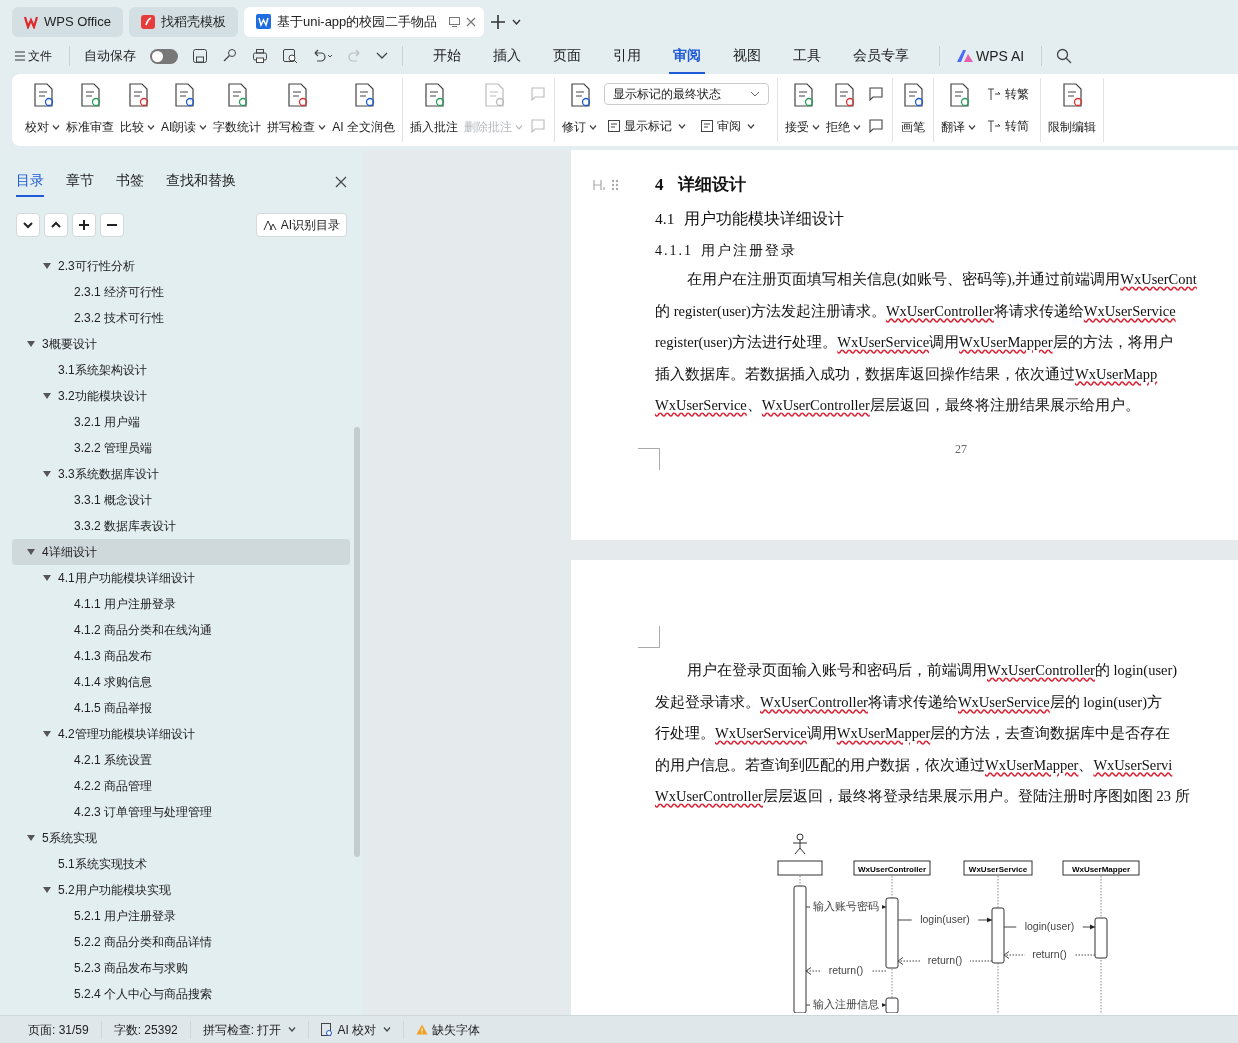  I want to click on toc-item: 4.1.1 用户注册登录, so click(181, 604).